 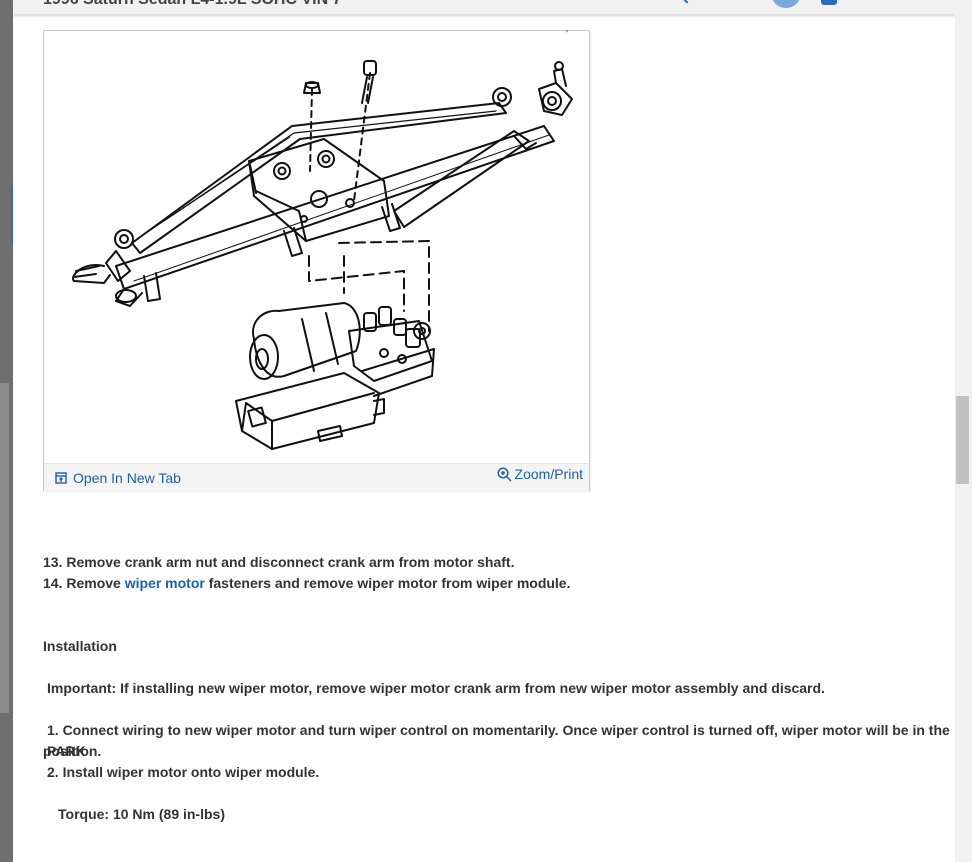 I want to click on zoom-in-icon, so click(x=504, y=474).